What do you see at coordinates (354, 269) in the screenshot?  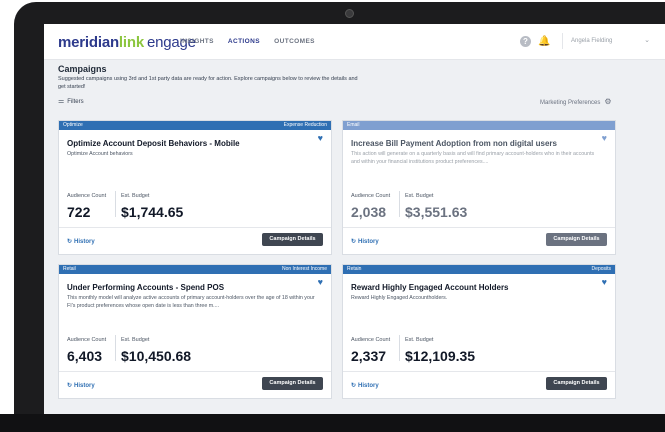 I see `card-category: Retain` at bounding box center [354, 269].